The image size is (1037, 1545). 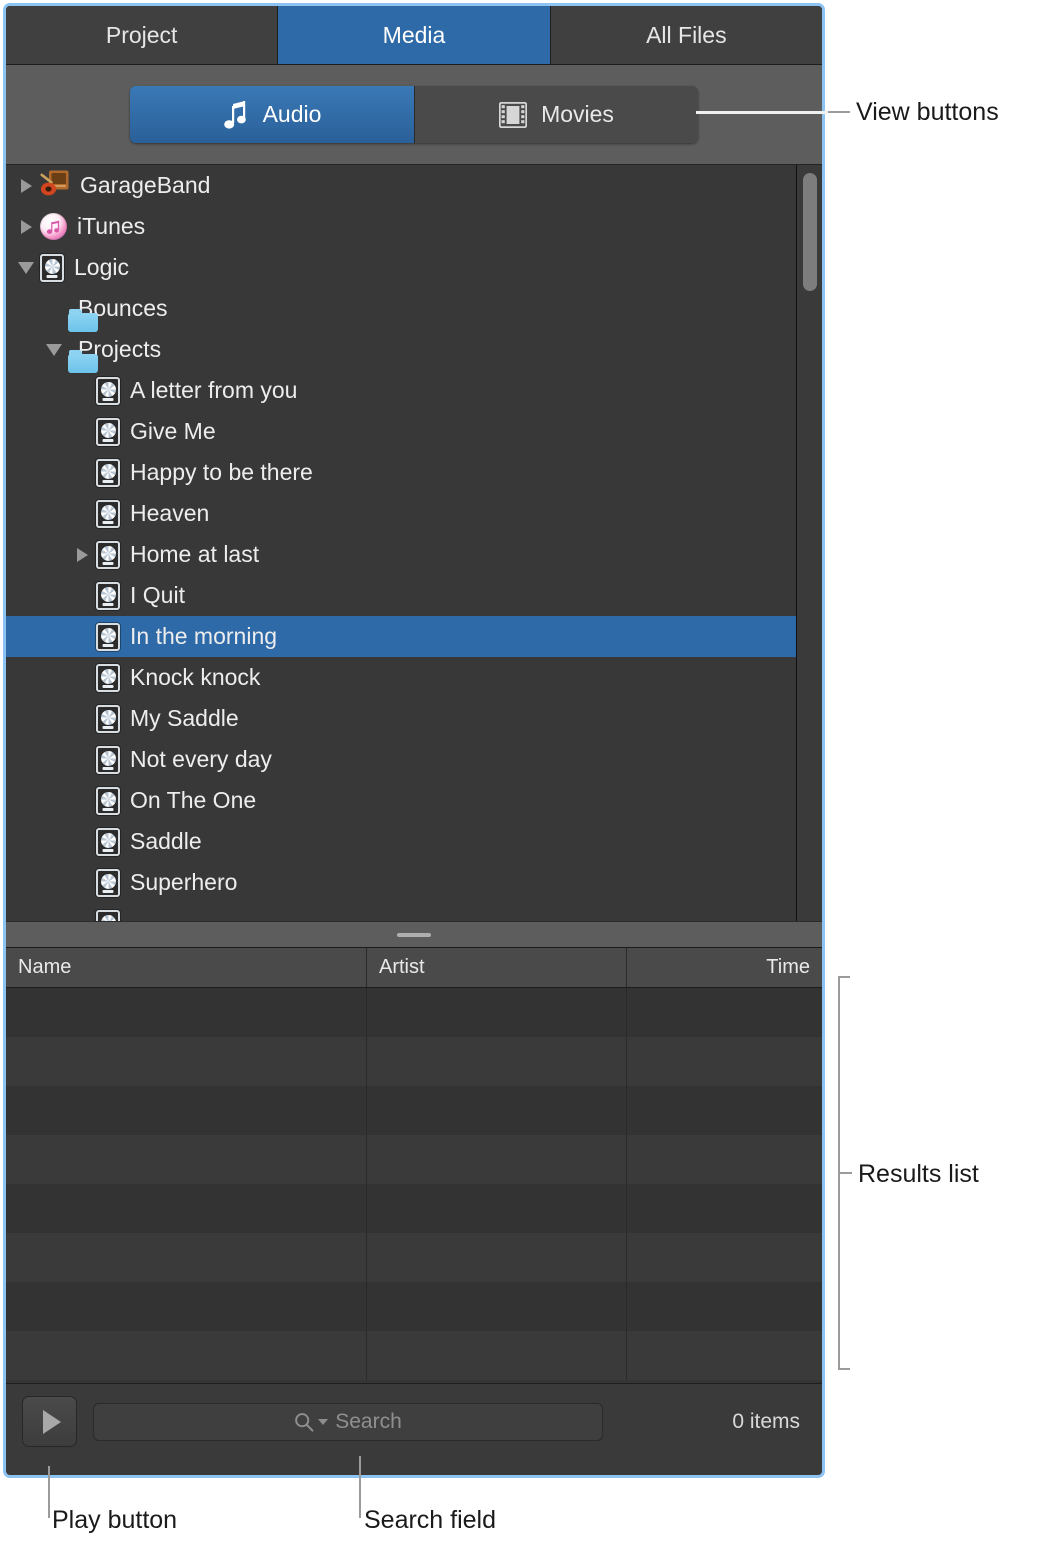 I want to click on tree-item-on-the-one: On The One, so click(x=414, y=800).